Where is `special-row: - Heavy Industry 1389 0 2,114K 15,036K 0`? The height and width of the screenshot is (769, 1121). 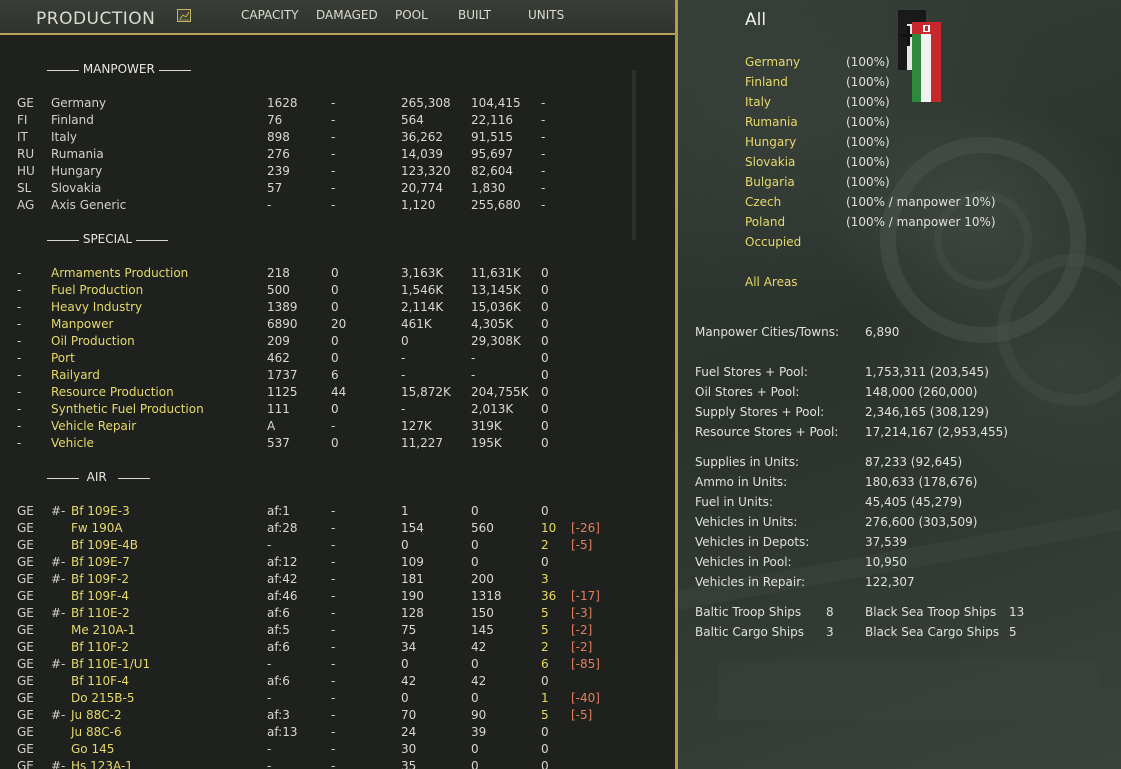
special-row: - Heavy Industry 1389 0 2,114K 15,036K 0 is located at coordinates (335, 308).